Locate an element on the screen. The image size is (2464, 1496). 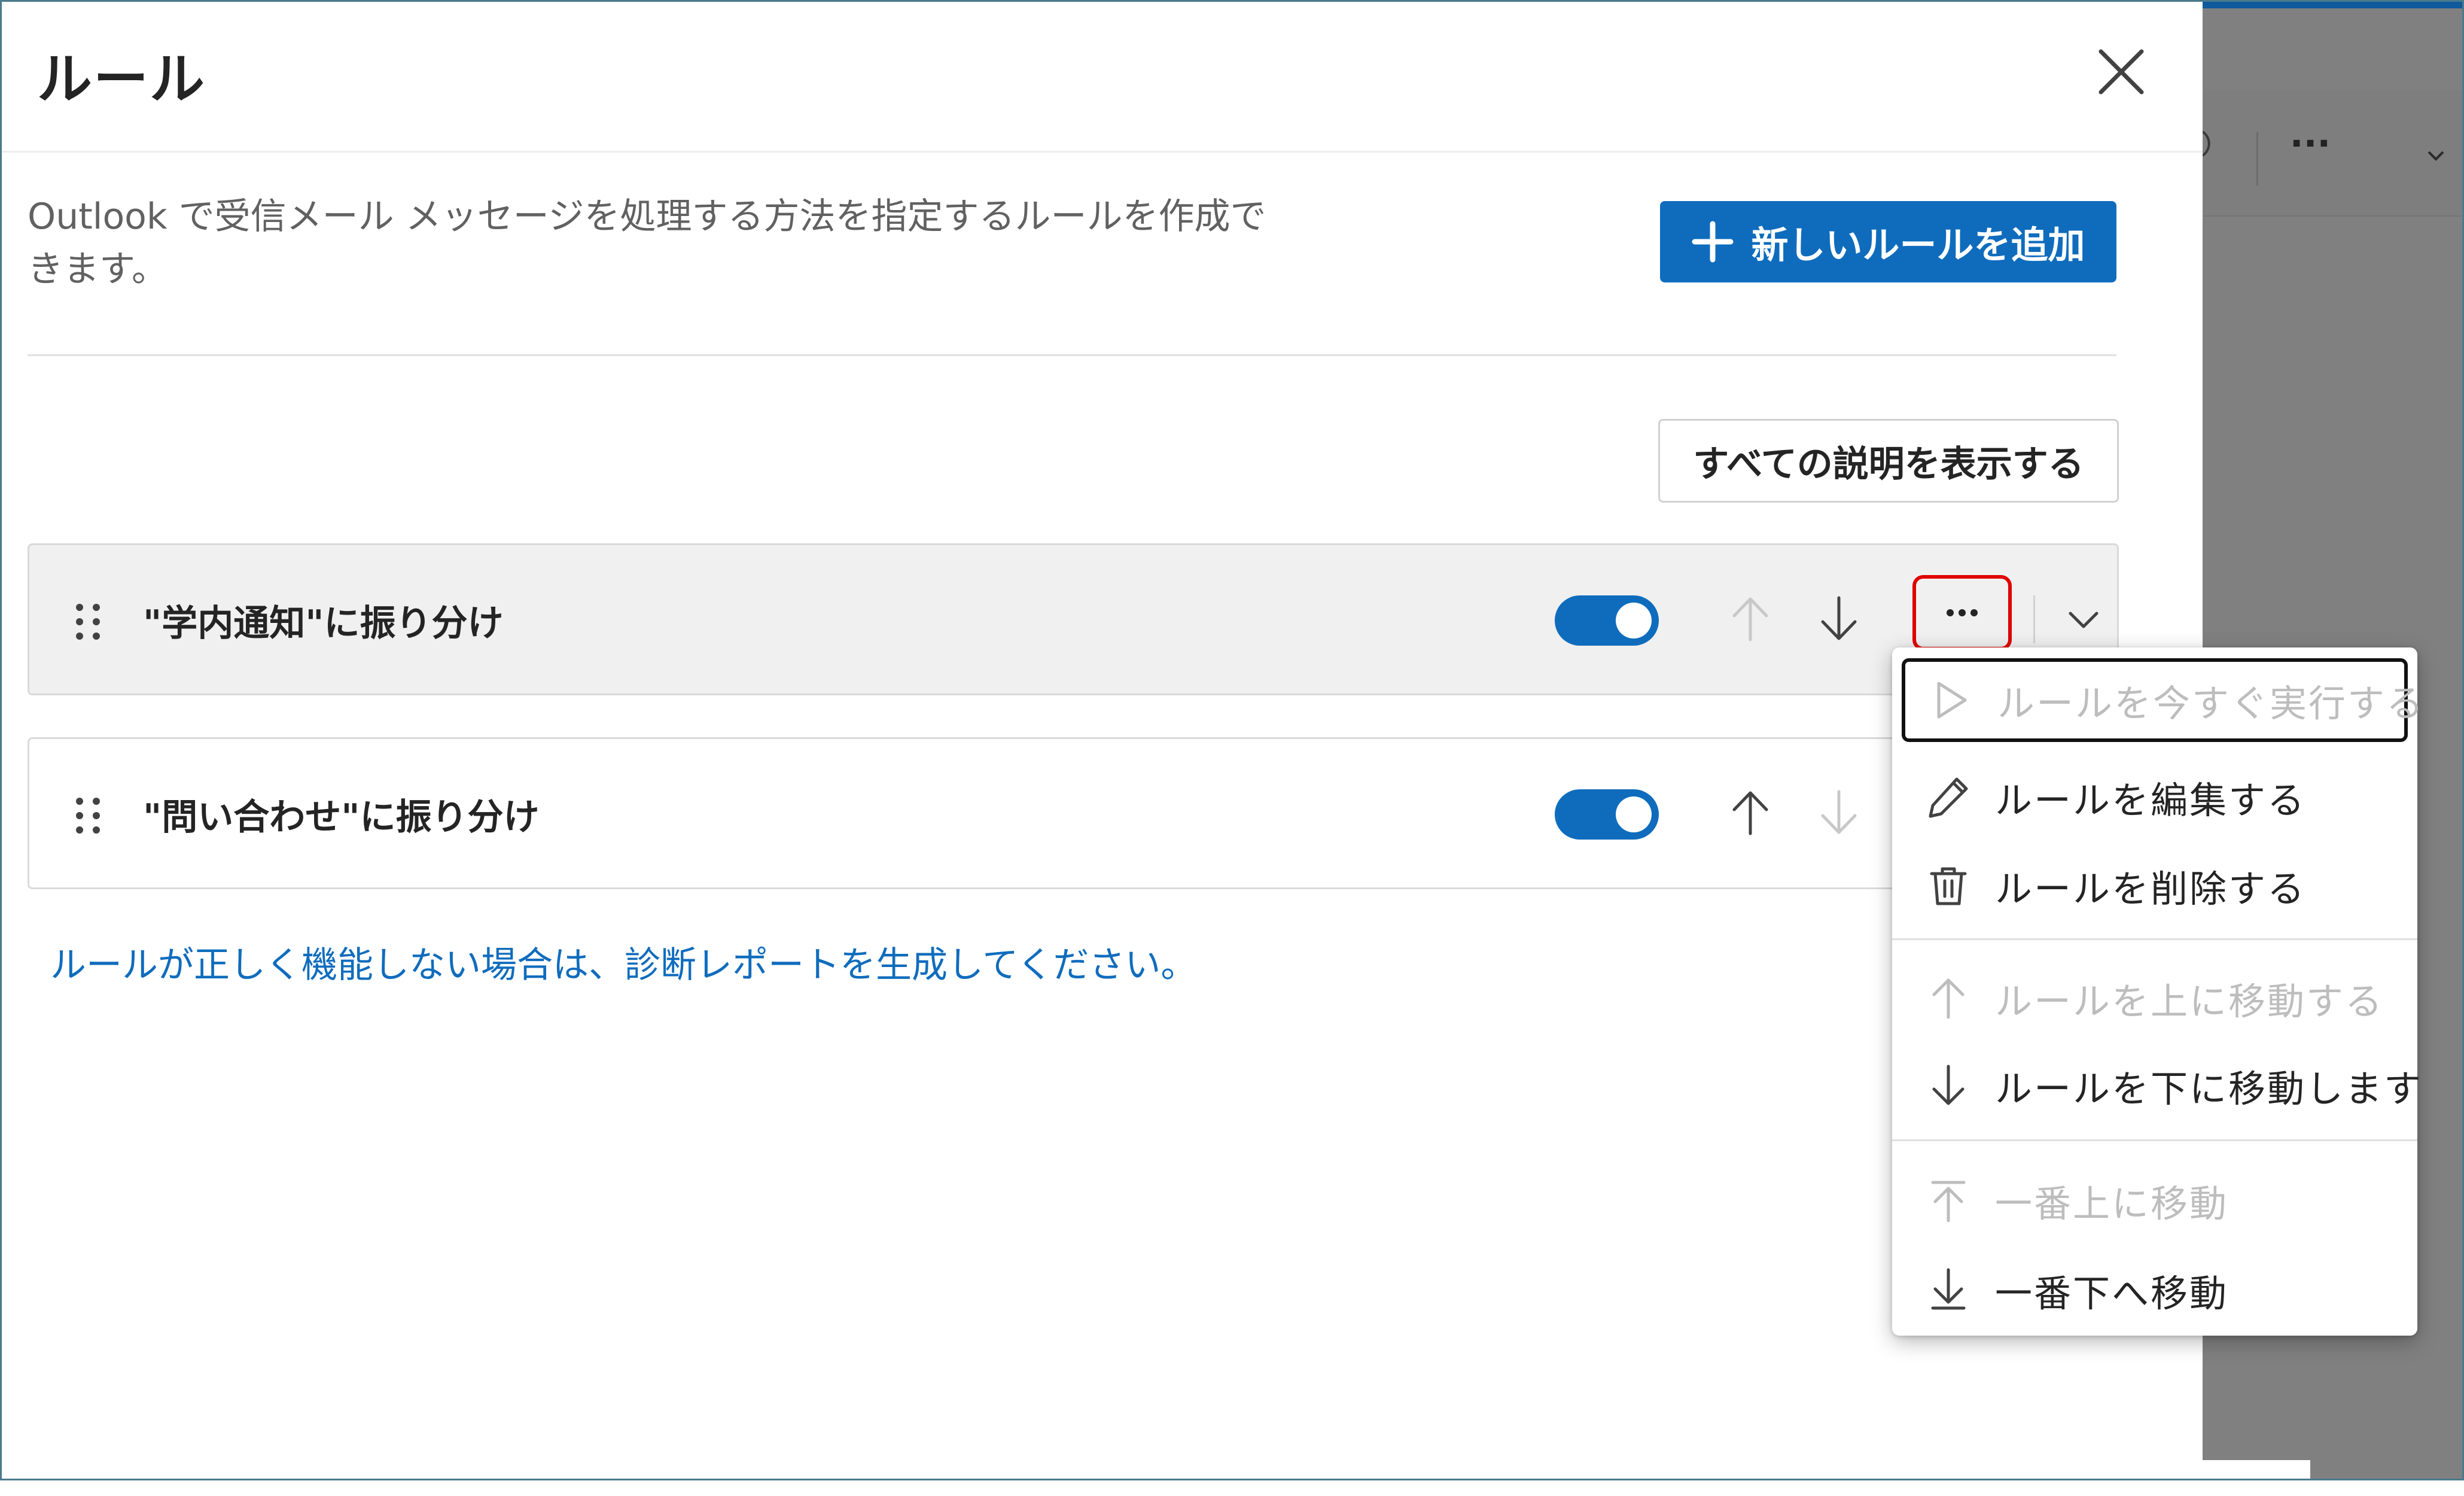
menu-item-label: 一番上に移動 is located at coordinates (2112, 1204).